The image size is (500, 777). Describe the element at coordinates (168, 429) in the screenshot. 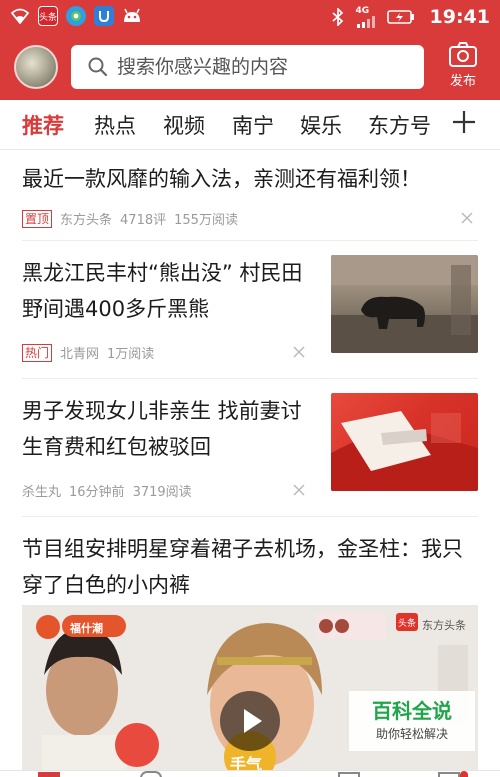

I see `article-title: 男子发现女儿非亲生 找前妻讨生育费和红包被驳回` at that location.